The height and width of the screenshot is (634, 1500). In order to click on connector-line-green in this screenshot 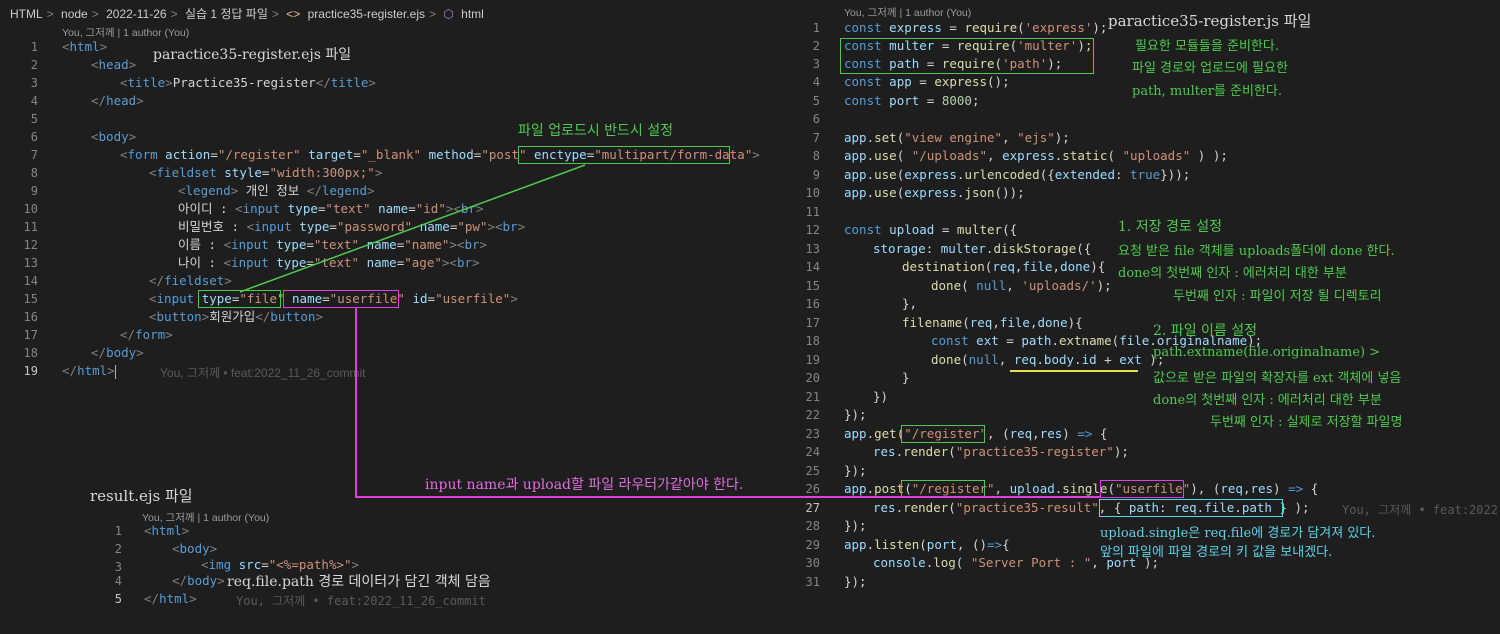, I will do `click(412, 228)`.